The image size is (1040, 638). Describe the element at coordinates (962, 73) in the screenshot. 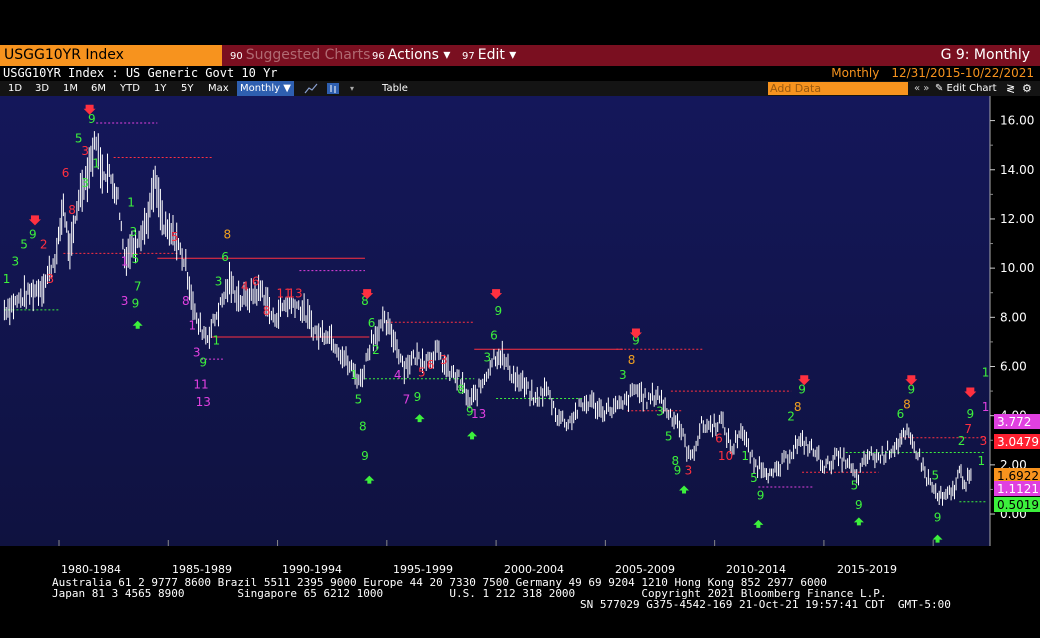

I see `date-range: 12/31/2015-10/22/2021` at that location.